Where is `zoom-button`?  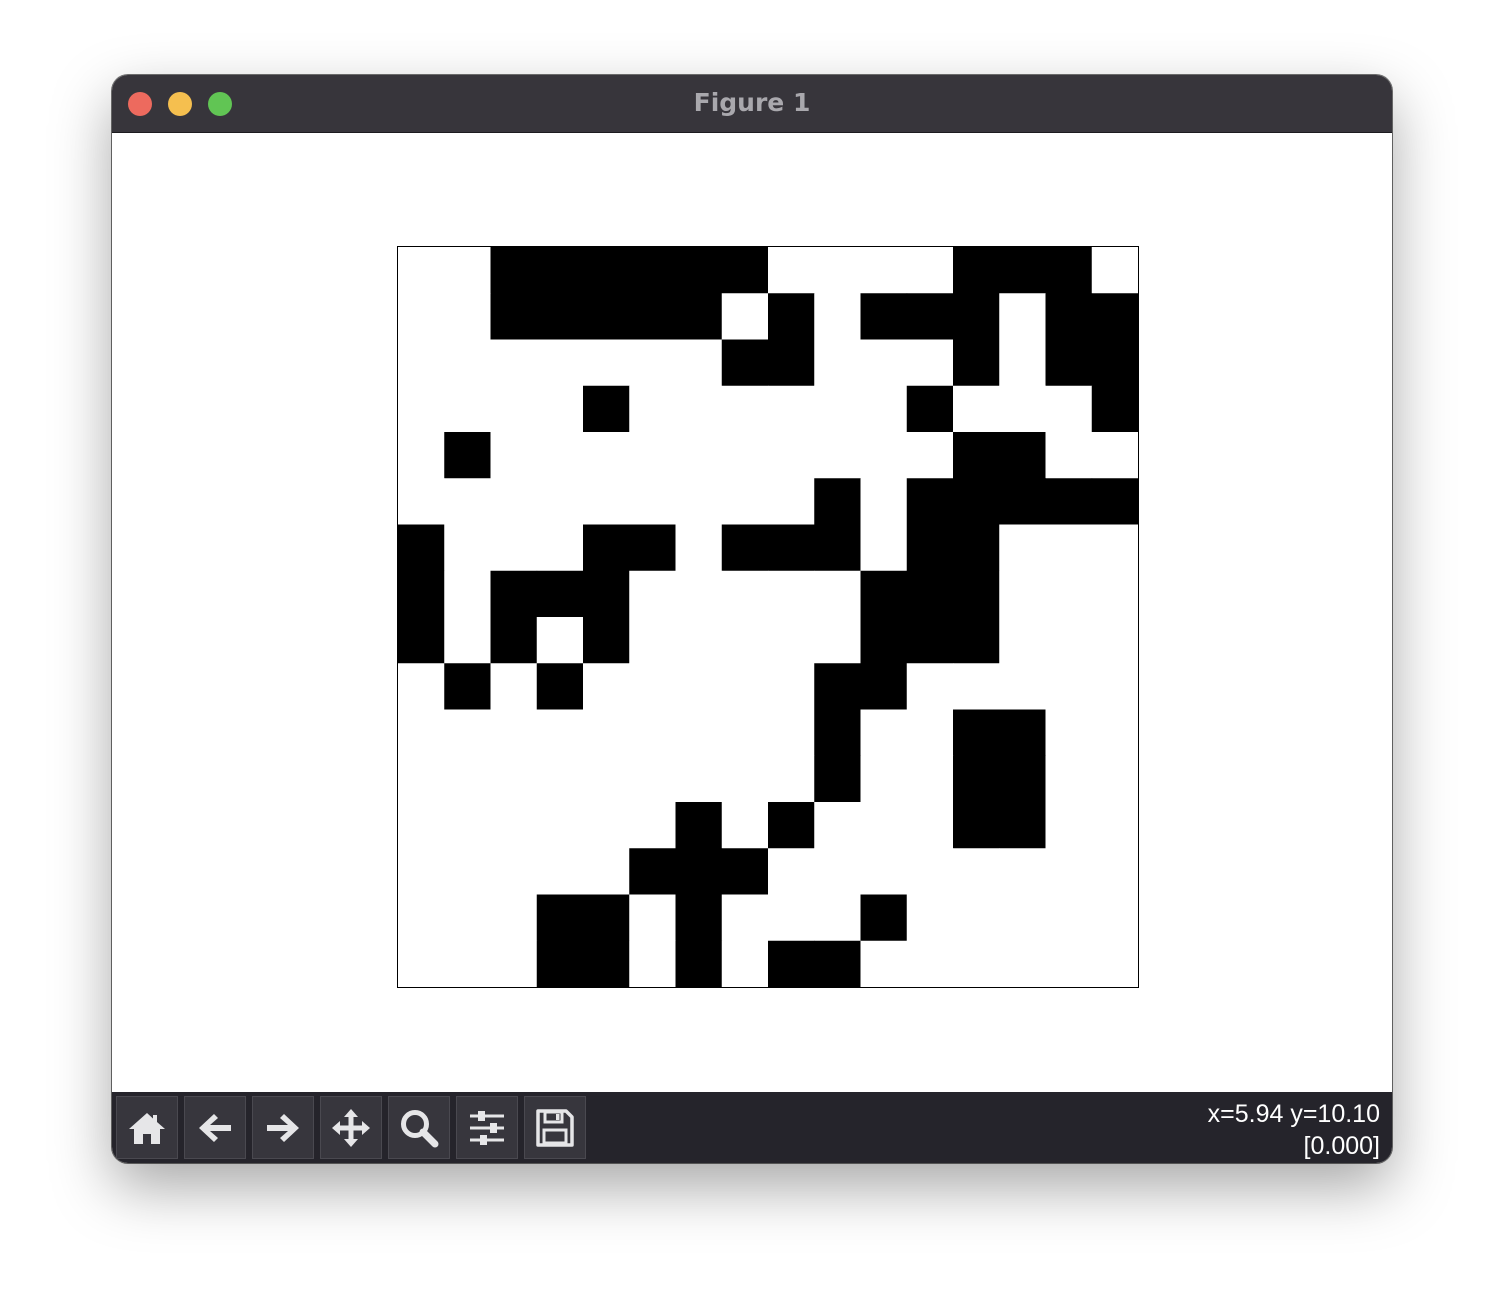
zoom-button is located at coordinates (419, 1127).